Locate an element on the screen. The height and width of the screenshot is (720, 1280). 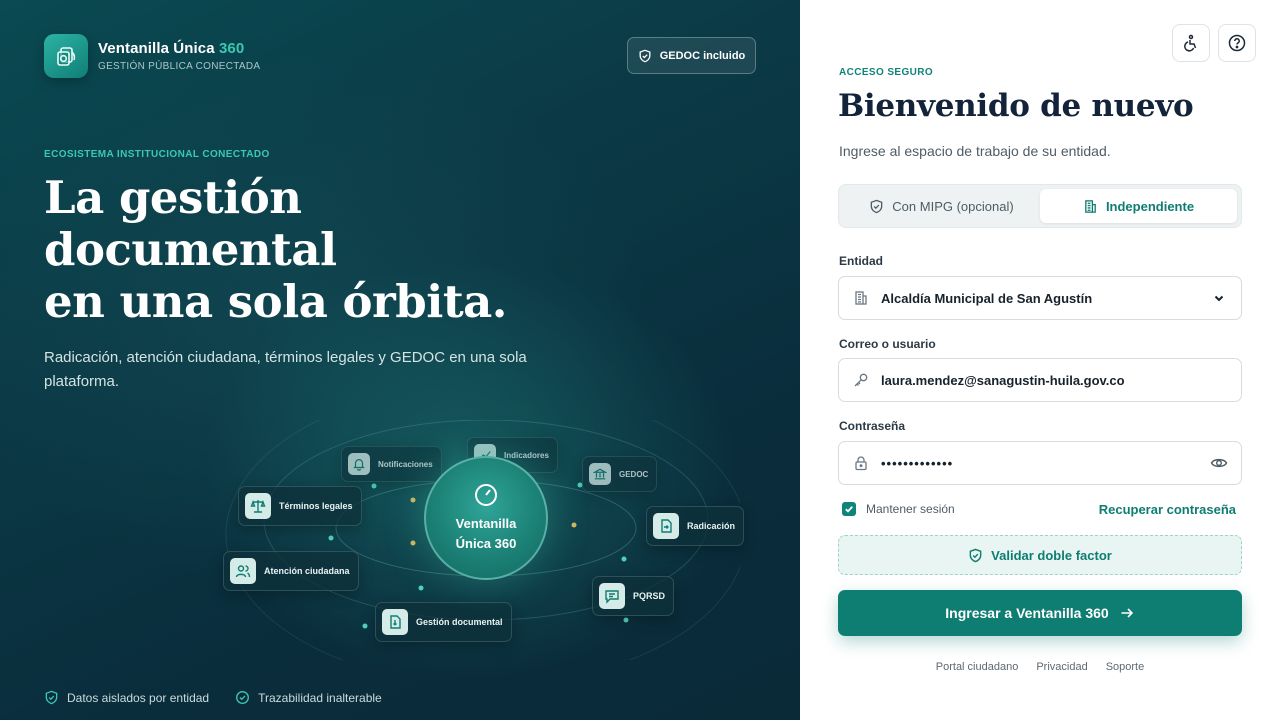
users-icon is located at coordinates (243, 571).